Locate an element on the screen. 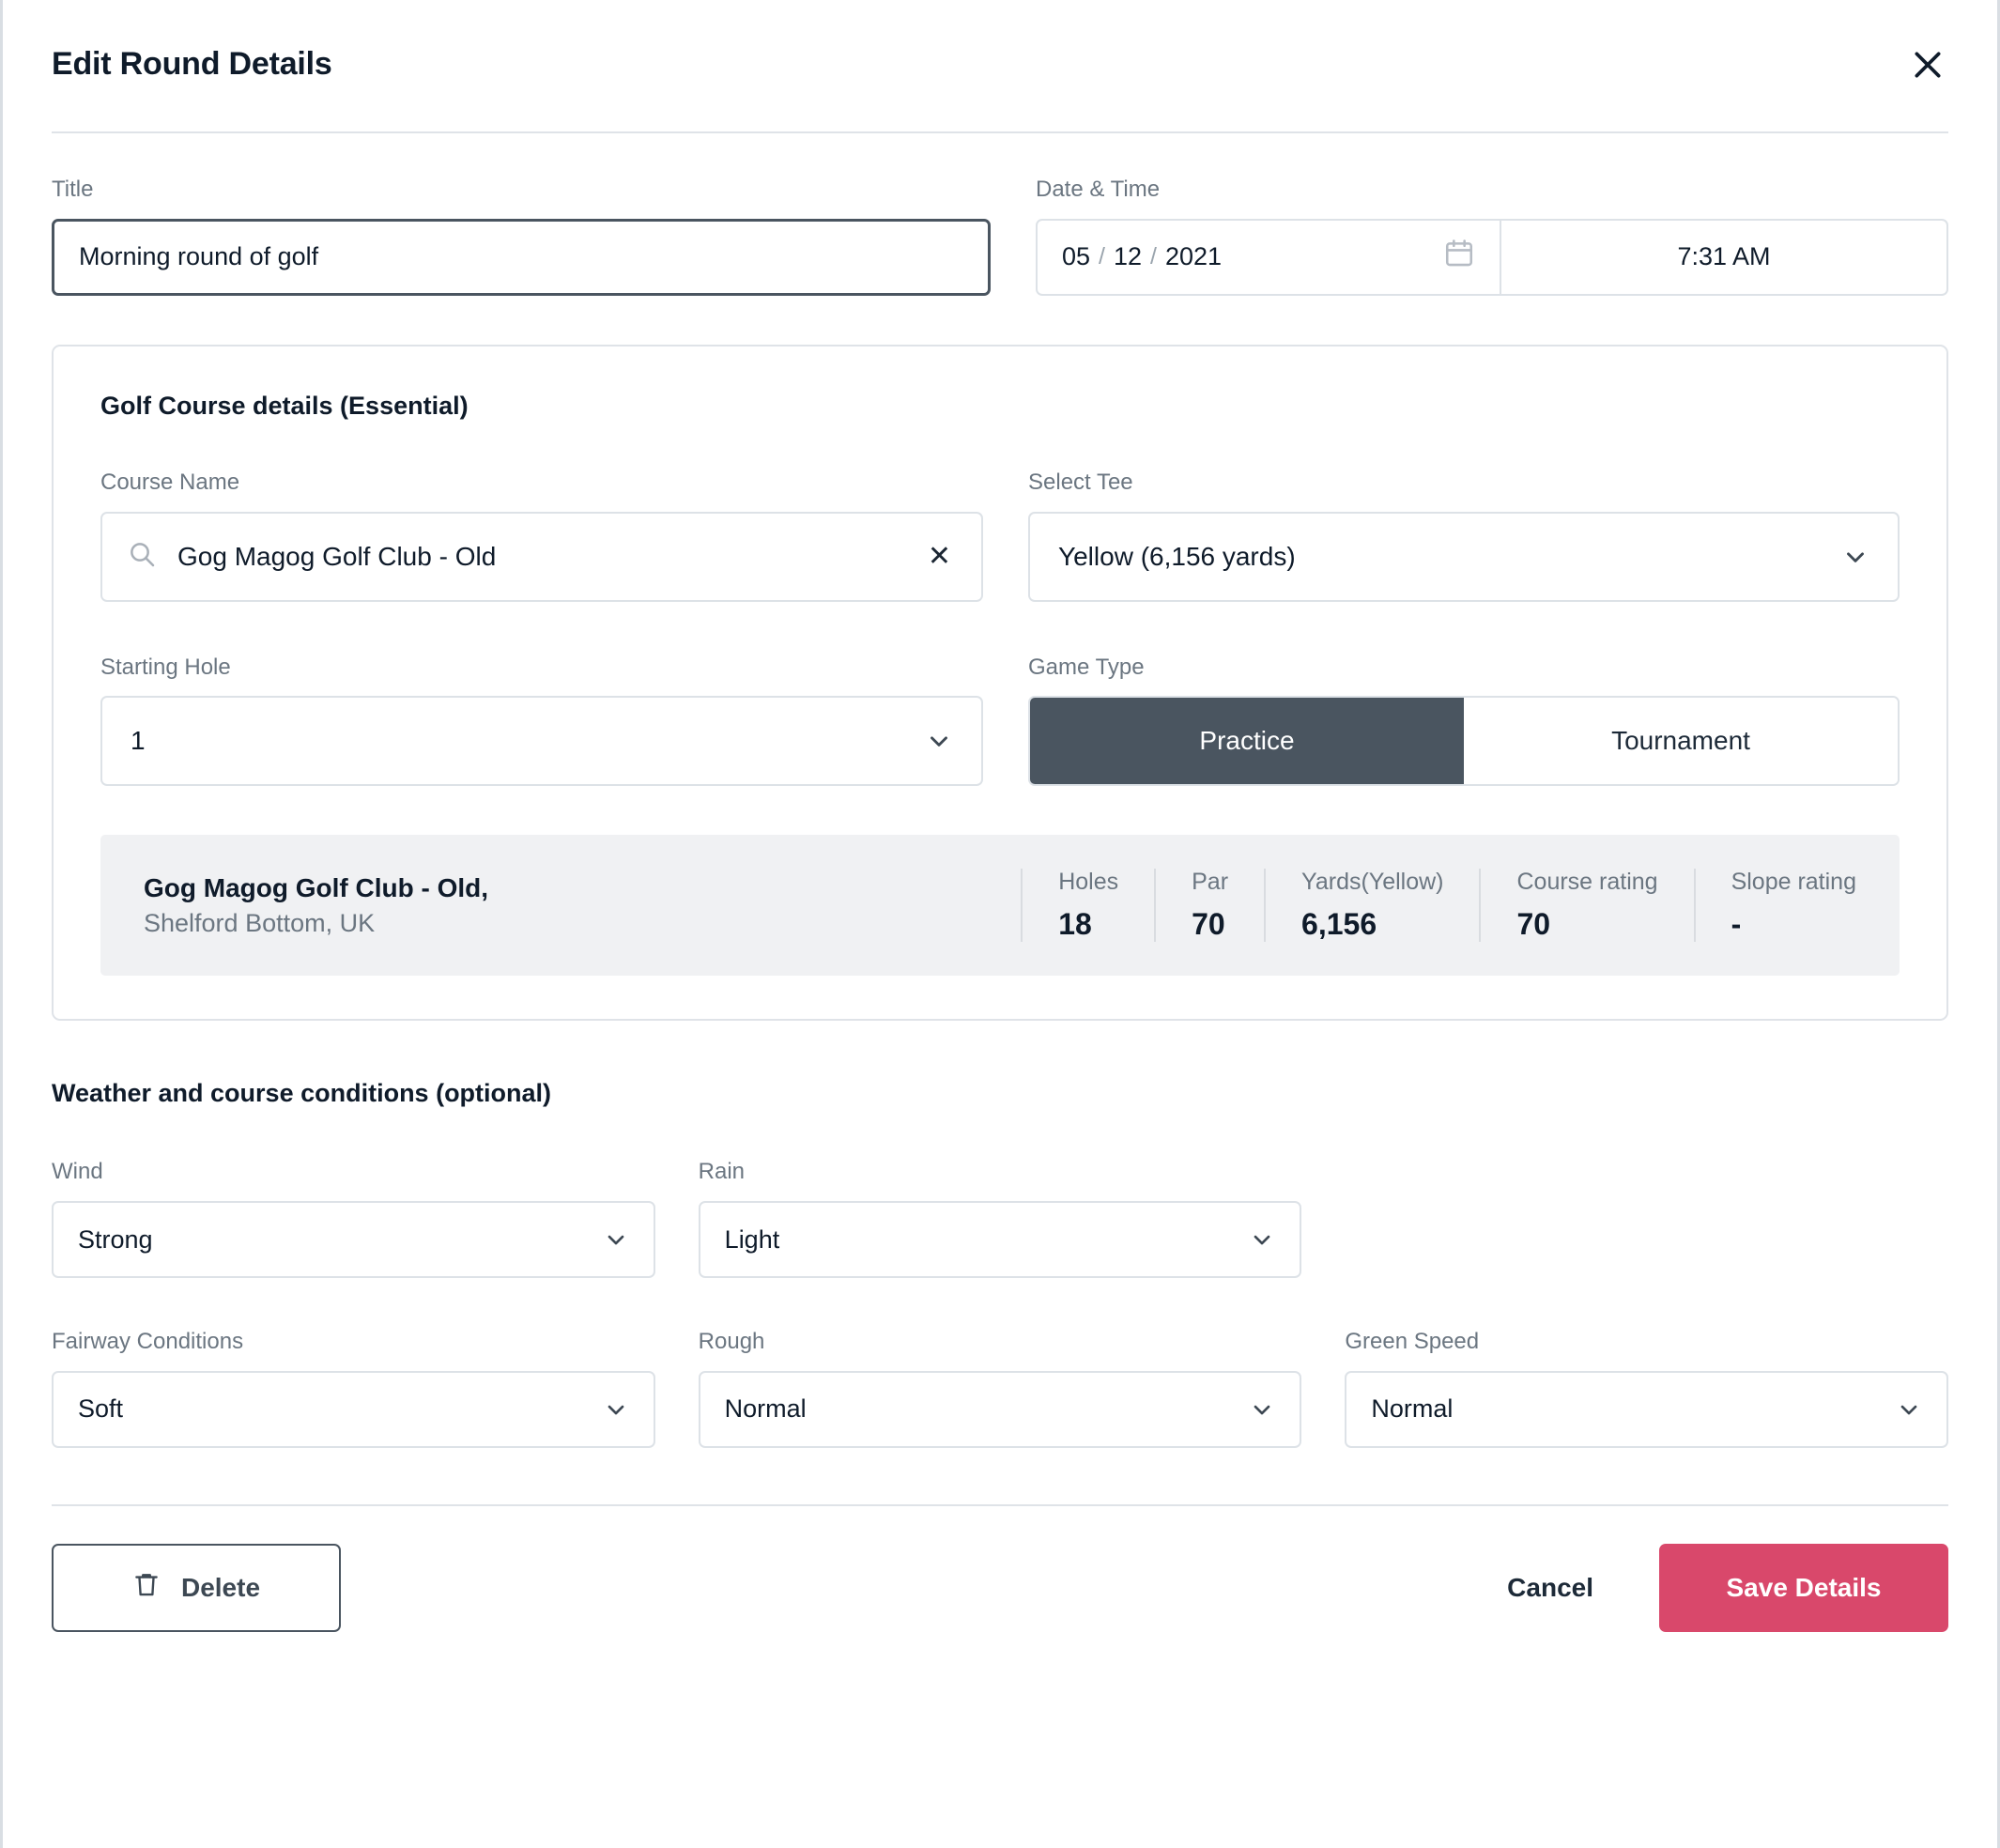  trash-icon is located at coordinates (146, 1587).